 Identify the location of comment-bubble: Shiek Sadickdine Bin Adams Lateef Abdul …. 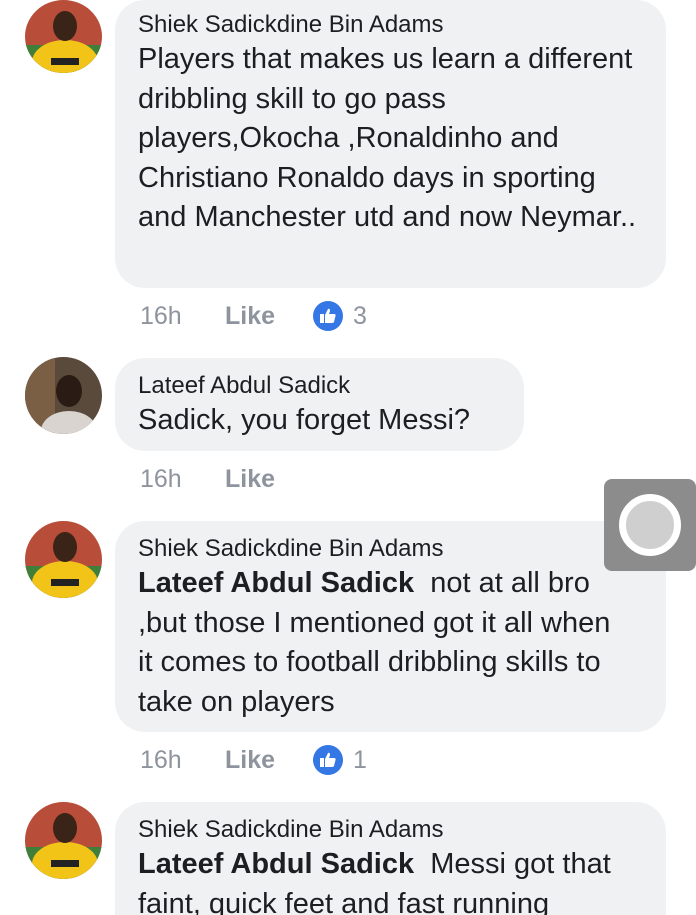
(390, 858).